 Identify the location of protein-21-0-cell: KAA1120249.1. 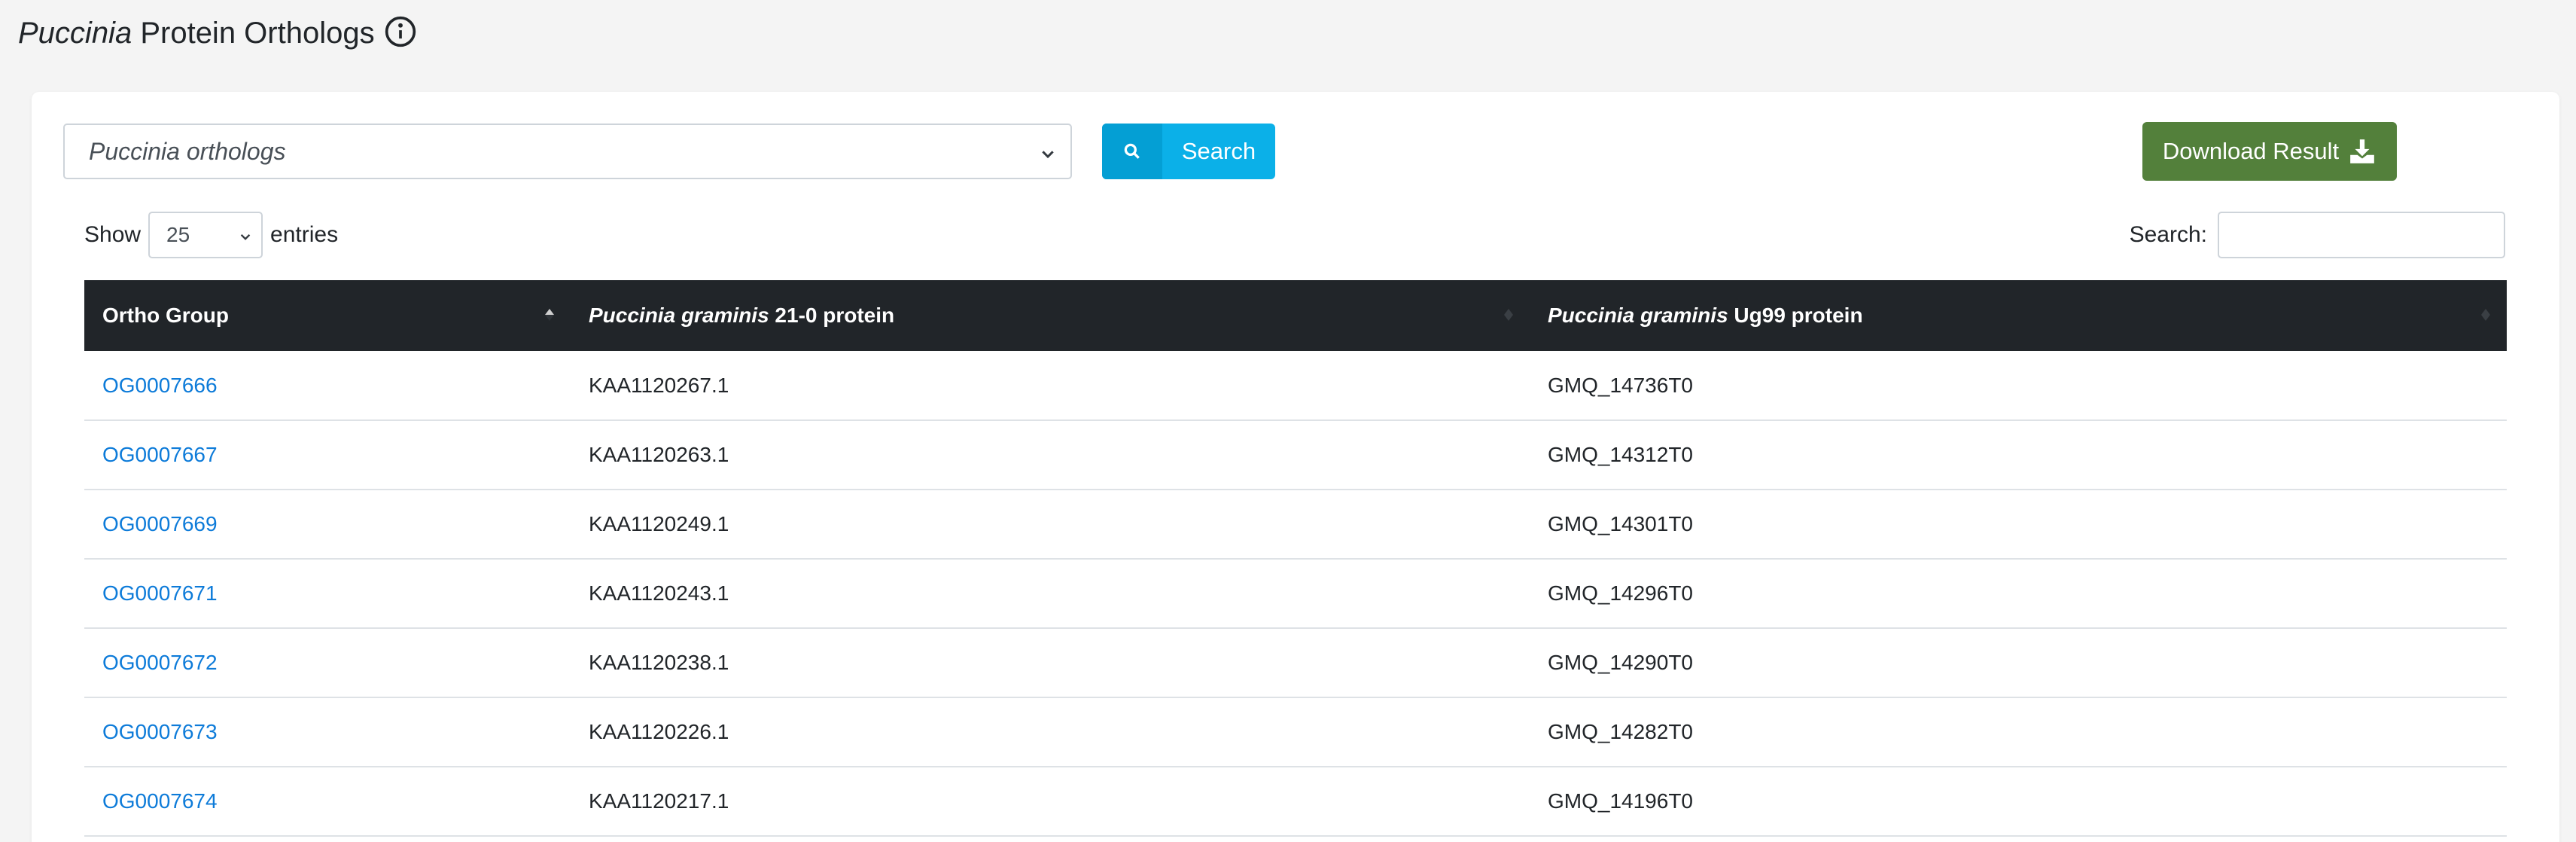
(659, 523).